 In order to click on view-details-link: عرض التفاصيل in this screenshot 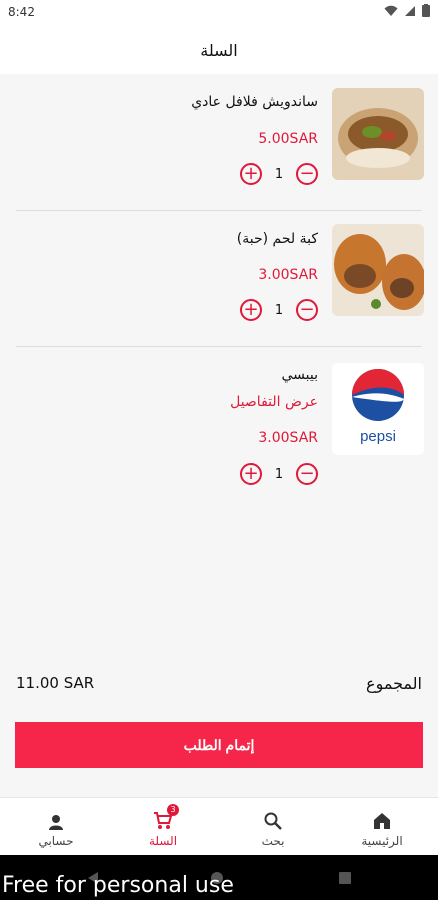, I will do `click(274, 402)`.